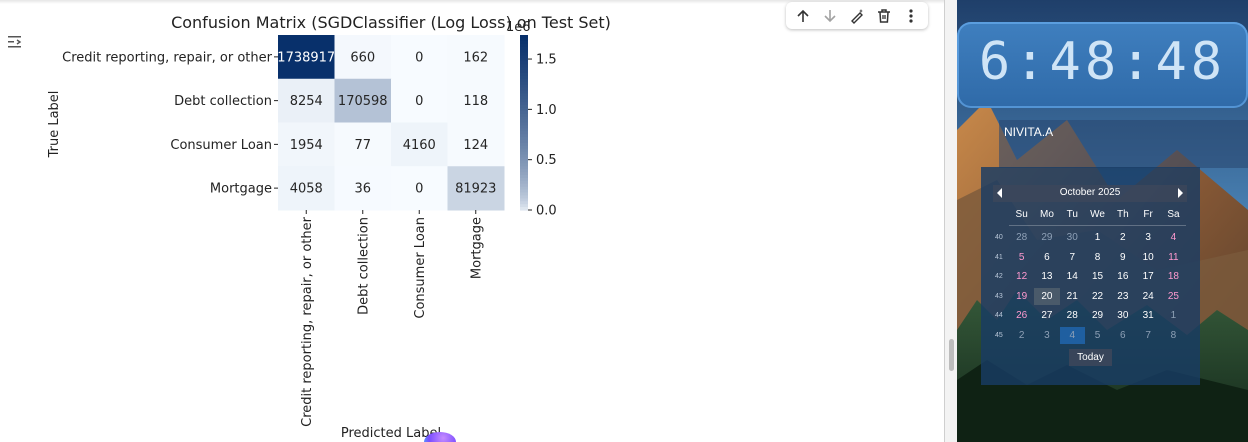 The height and width of the screenshot is (442, 1248). Describe the element at coordinates (475, 189) in the screenshot. I see `cell-value-label: 81923` at that location.